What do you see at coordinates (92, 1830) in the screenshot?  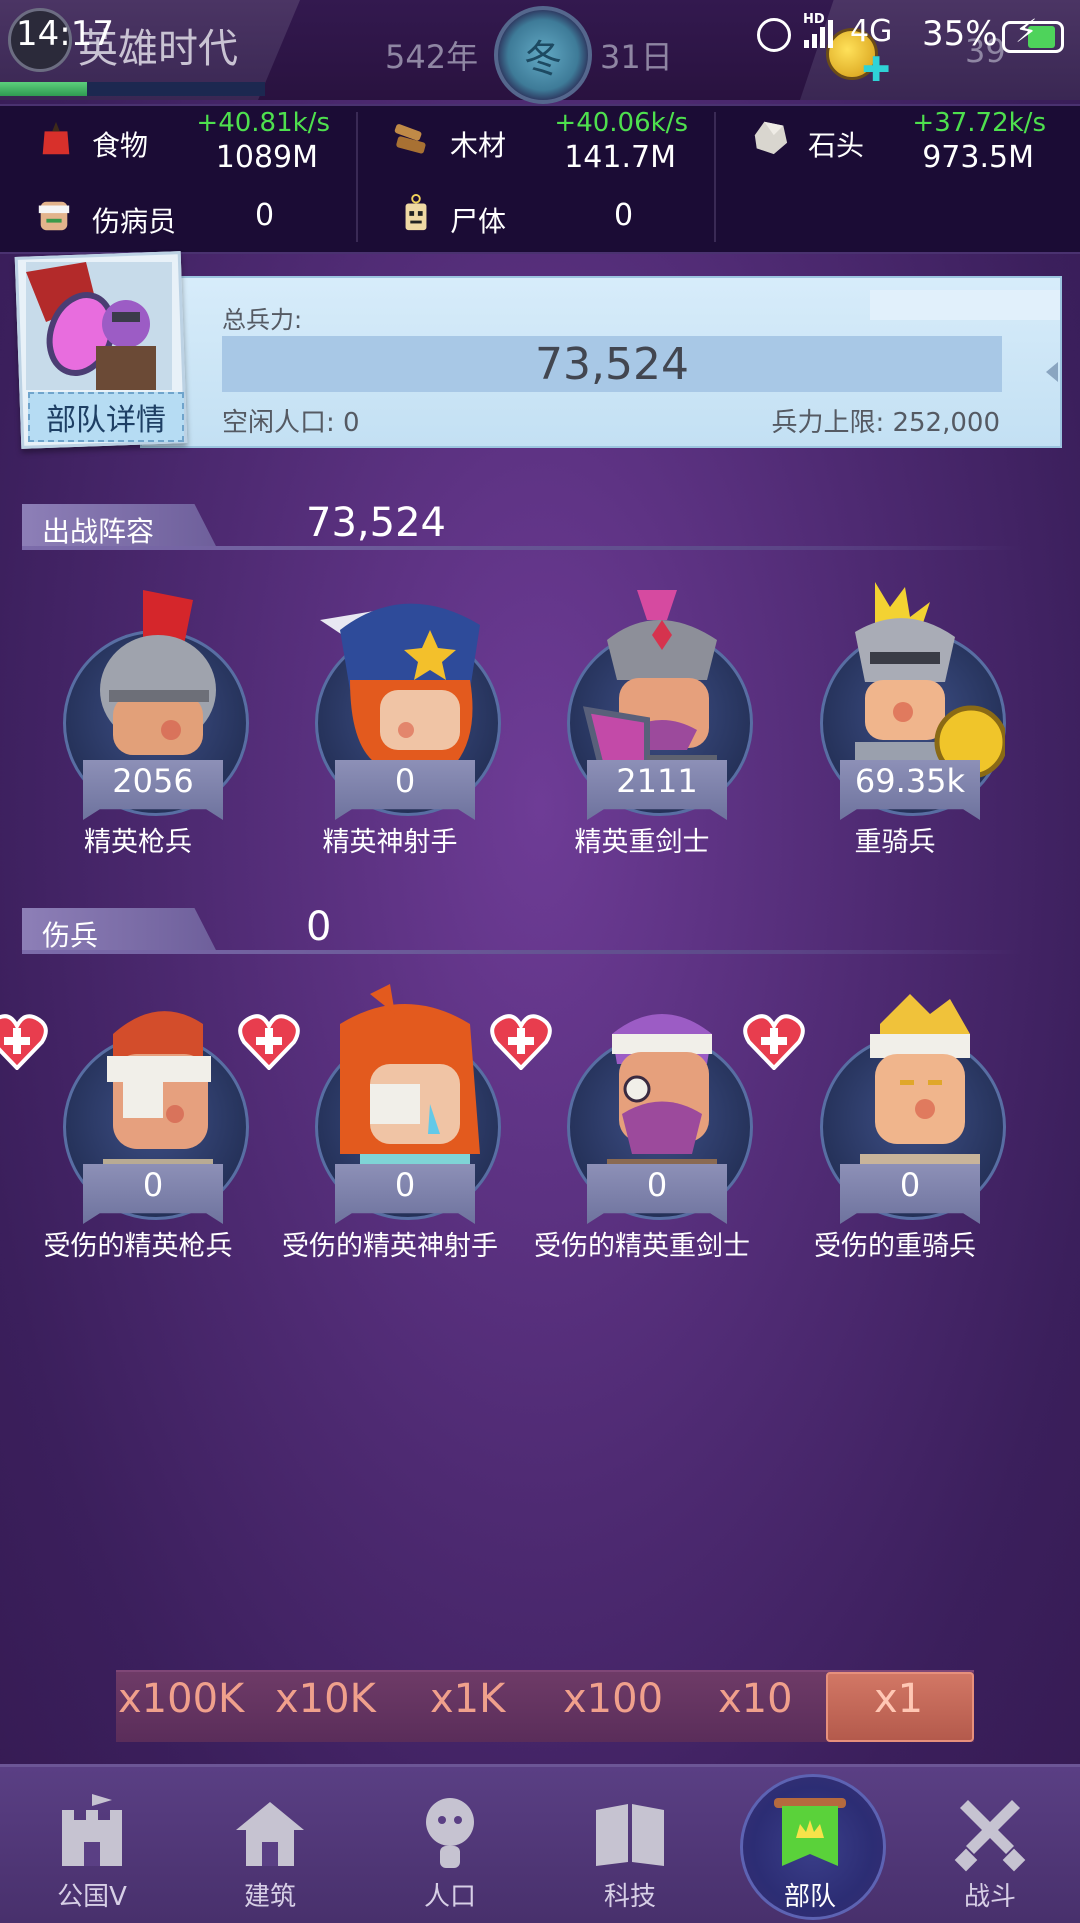 I see `castle-icon` at bounding box center [92, 1830].